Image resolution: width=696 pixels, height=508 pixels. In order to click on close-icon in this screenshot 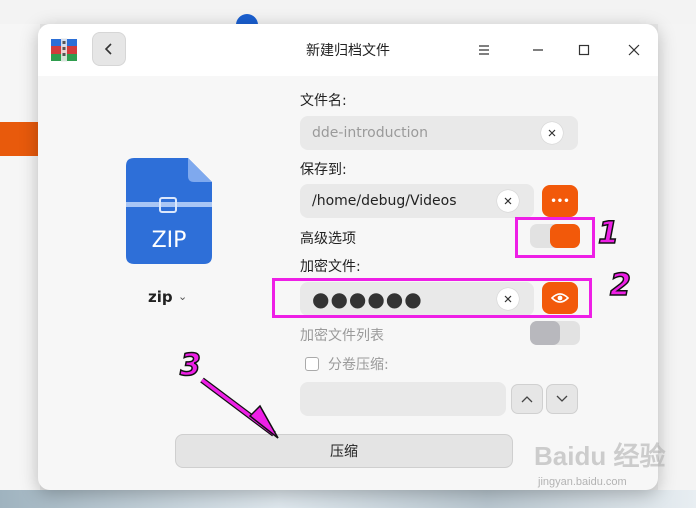, I will do `click(634, 50)`.